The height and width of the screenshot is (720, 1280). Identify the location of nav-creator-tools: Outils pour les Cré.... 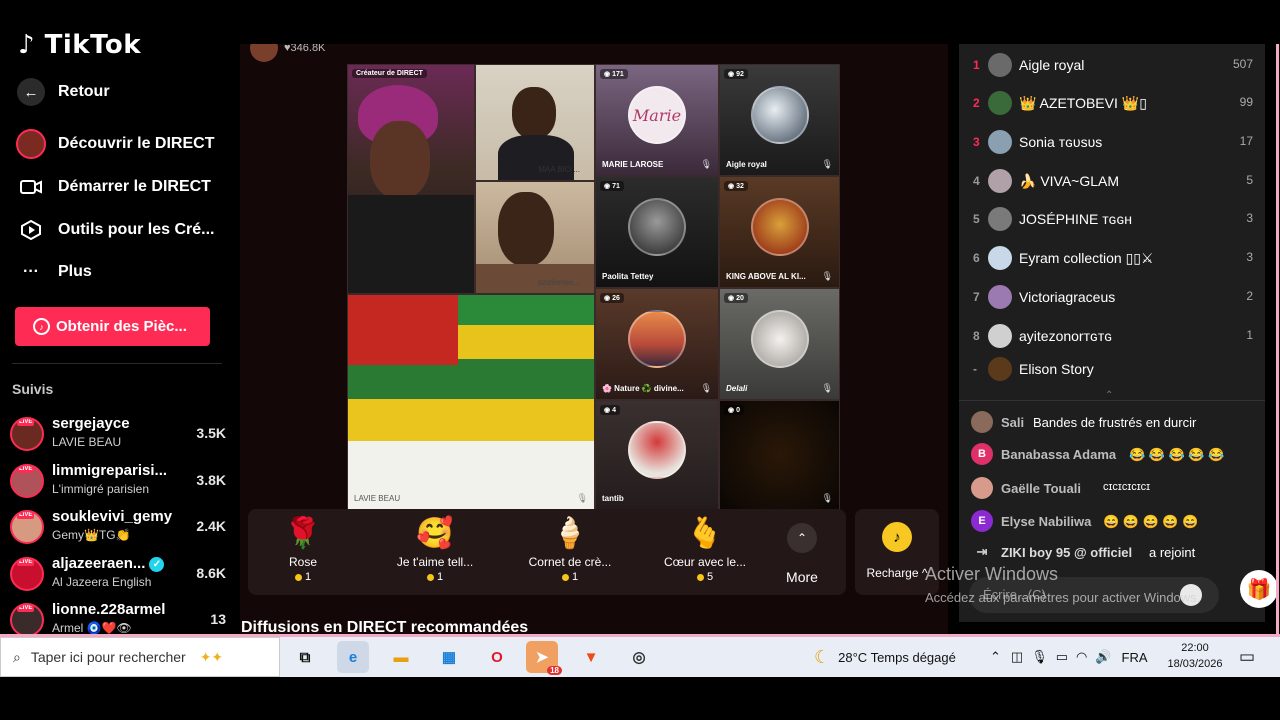
(121, 230).